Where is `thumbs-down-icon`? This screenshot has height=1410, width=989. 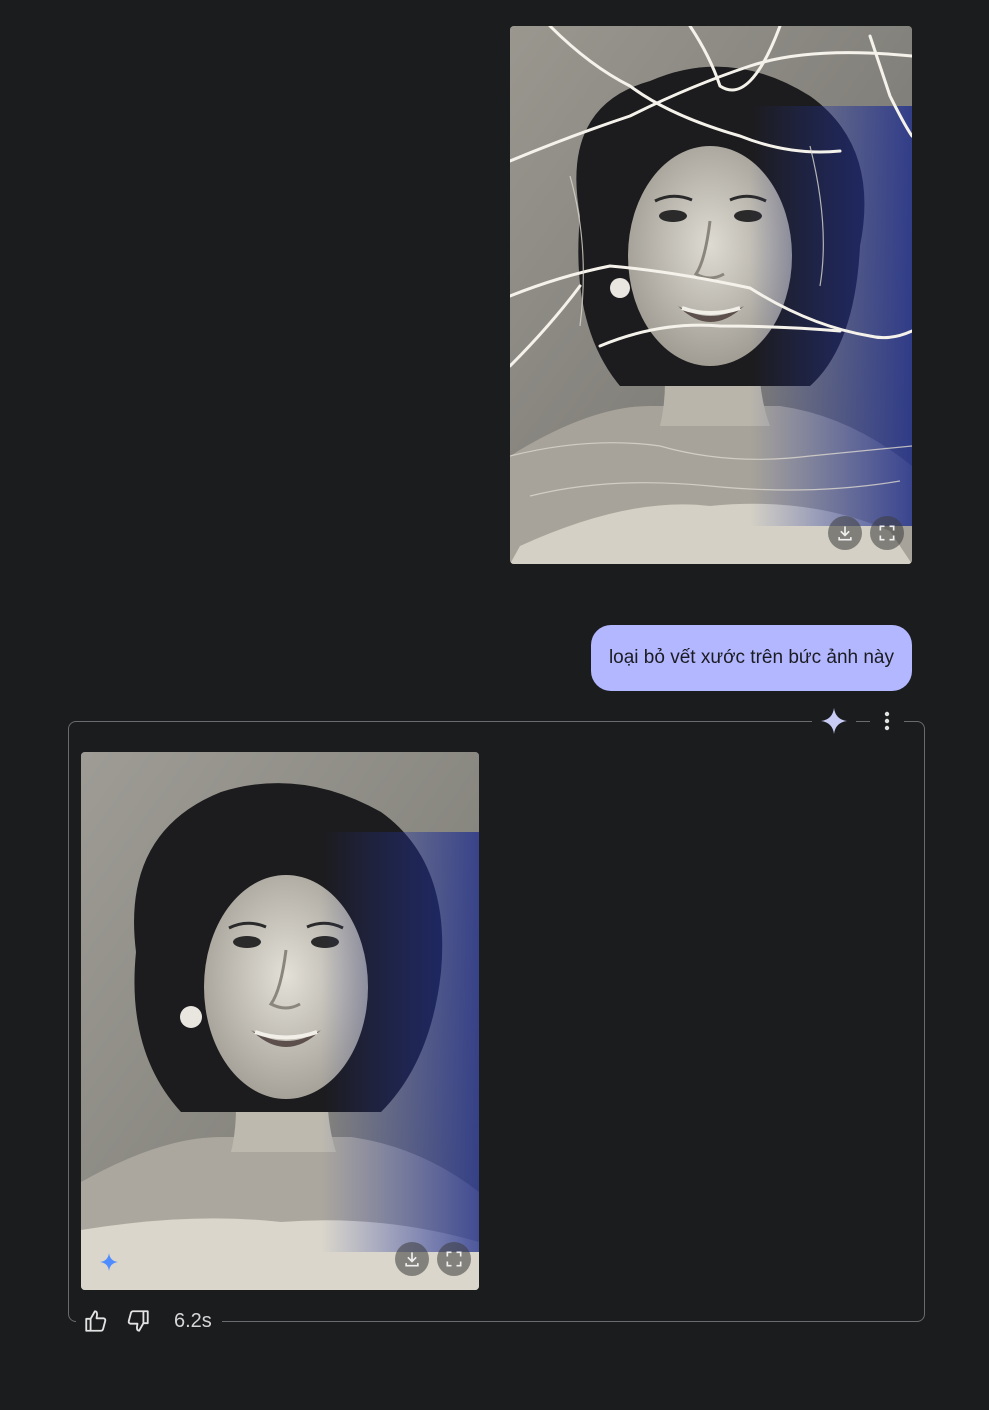 thumbs-down-icon is located at coordinates (138, 1321).